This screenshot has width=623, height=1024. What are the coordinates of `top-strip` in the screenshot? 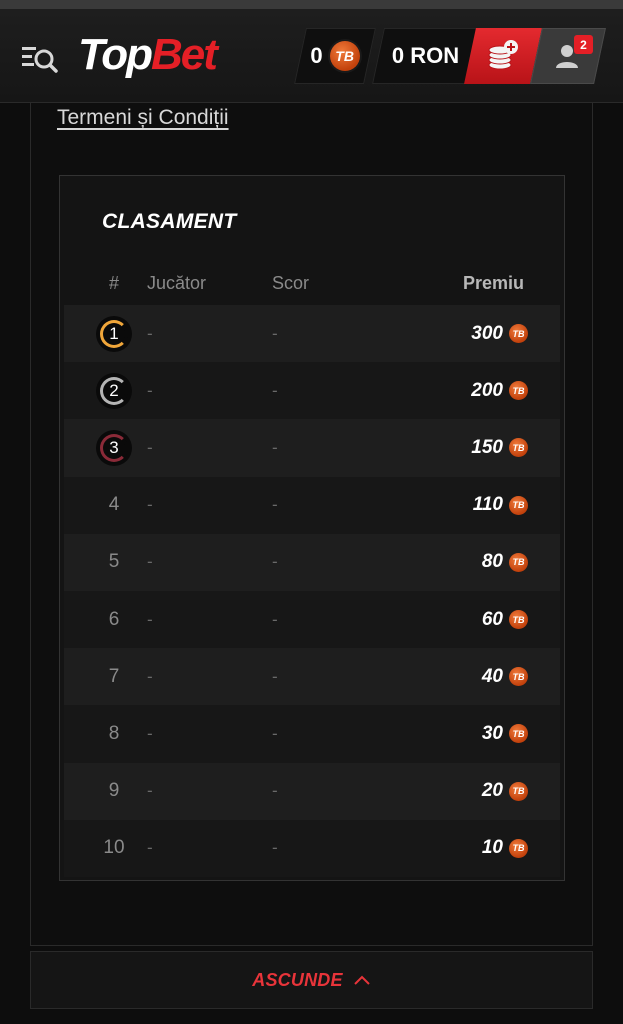 It's located at (311, 4).